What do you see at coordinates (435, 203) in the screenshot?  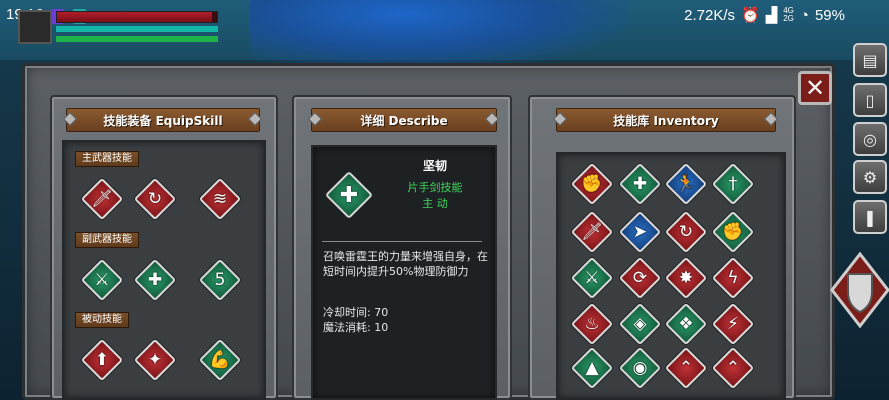 I see `skill-activation: 主 动` at bounding box center [435, 203].